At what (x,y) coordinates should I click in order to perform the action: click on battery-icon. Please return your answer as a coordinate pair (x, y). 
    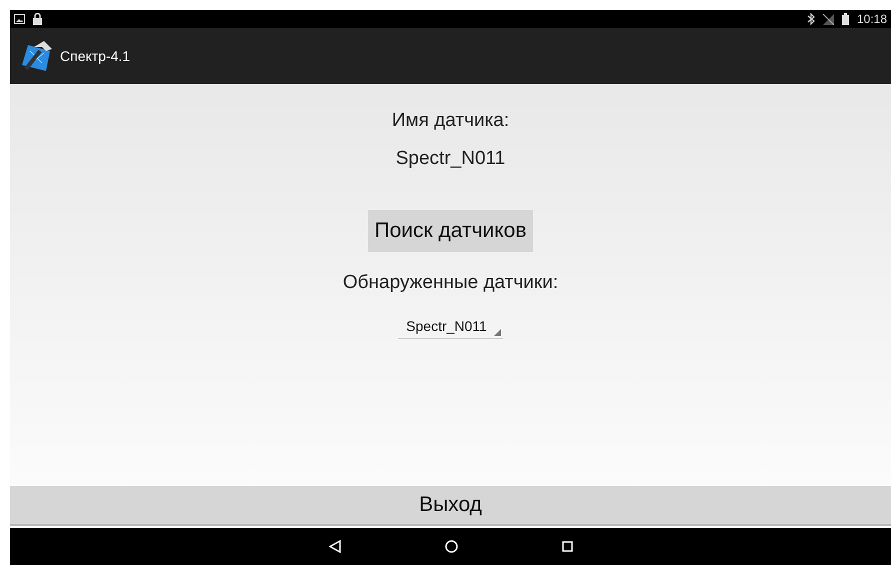
    Looking at the image, I should click on (845, 19).